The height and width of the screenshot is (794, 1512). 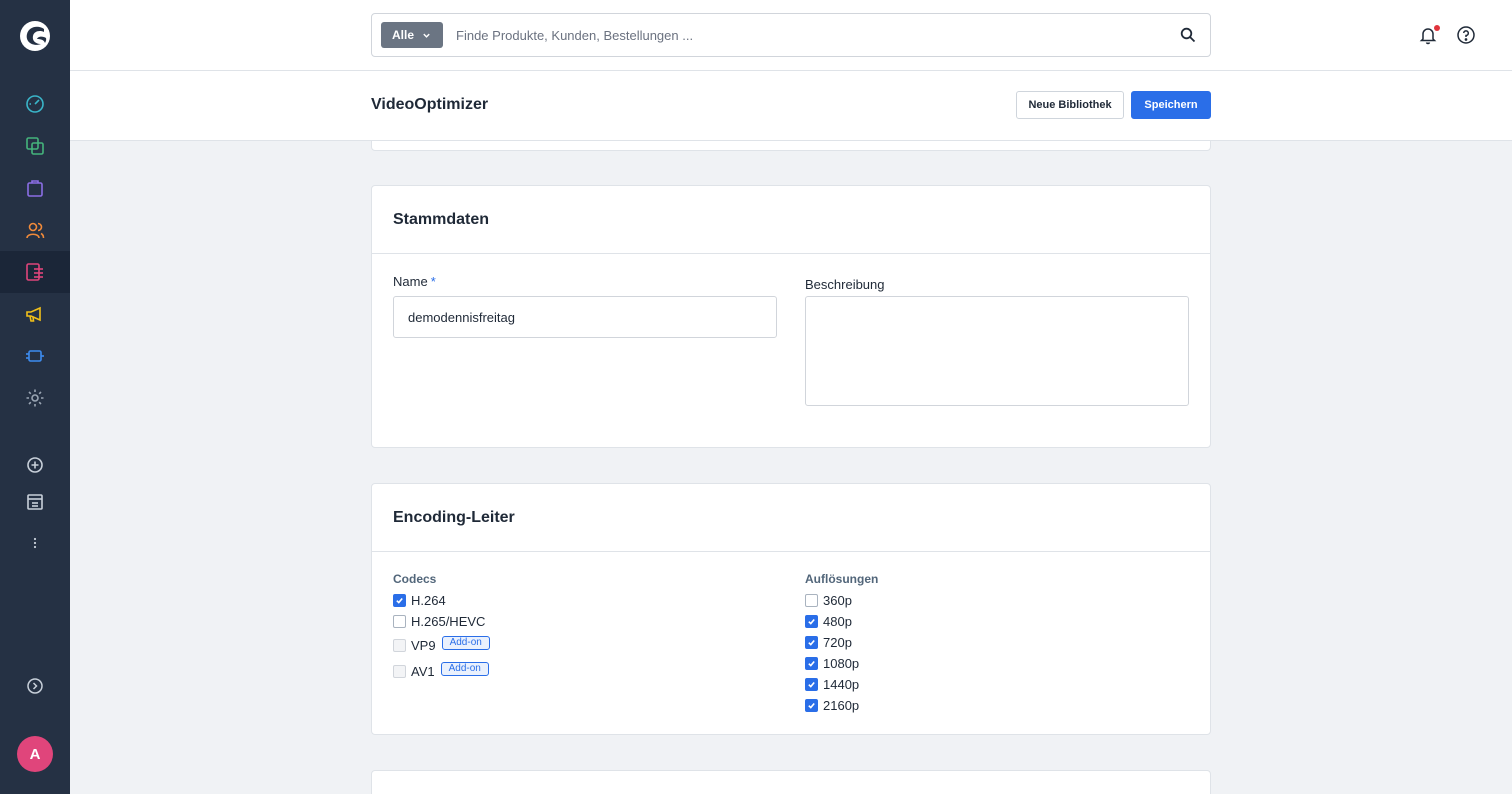 I want to click on resolution-checkbox-2160p: 2160p, so click(x=832, y=705).